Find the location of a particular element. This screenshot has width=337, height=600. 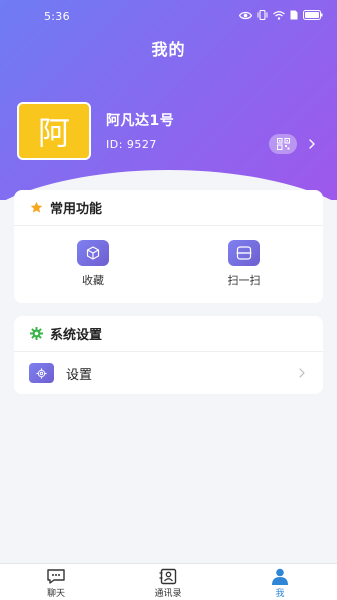

qr-code-button is located at coordinates (283, 144).